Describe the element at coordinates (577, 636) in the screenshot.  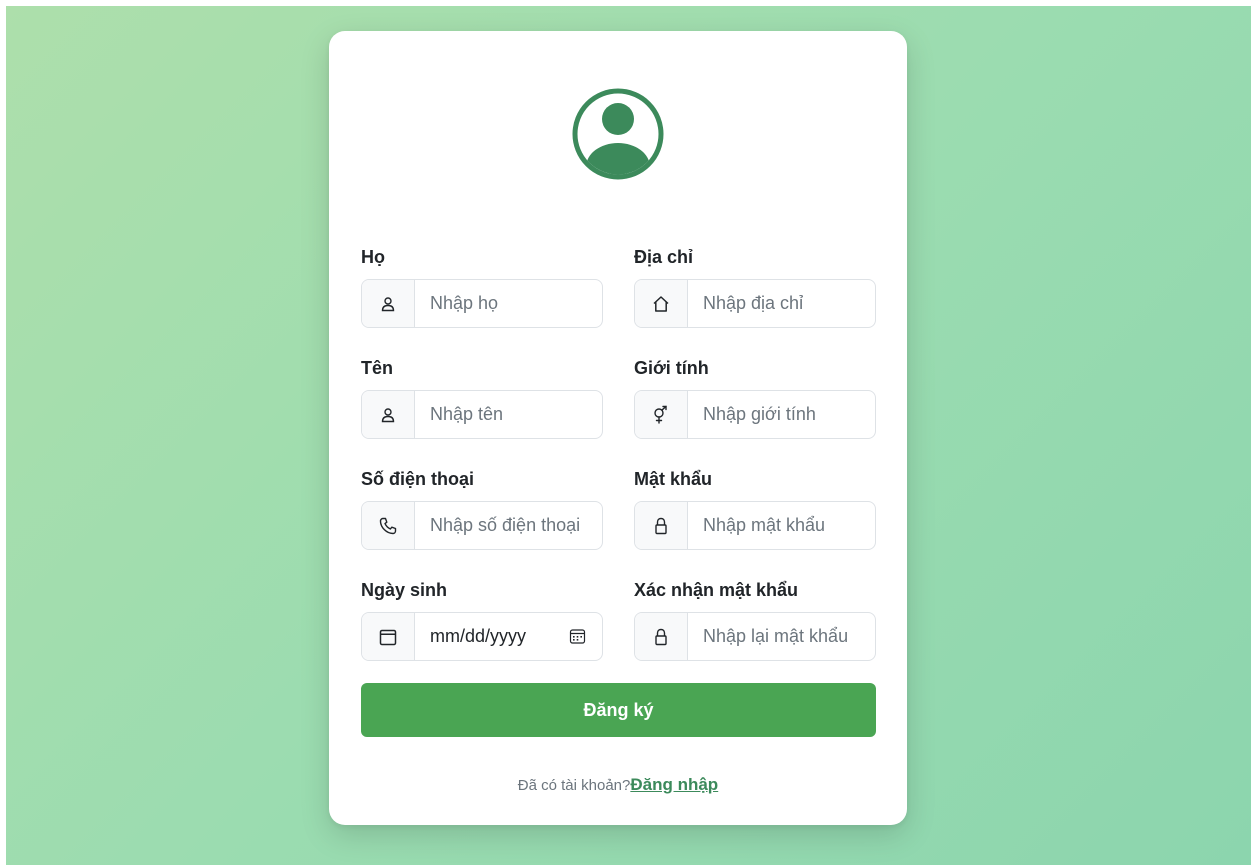
I see `calendar-picker-icon` at that location.